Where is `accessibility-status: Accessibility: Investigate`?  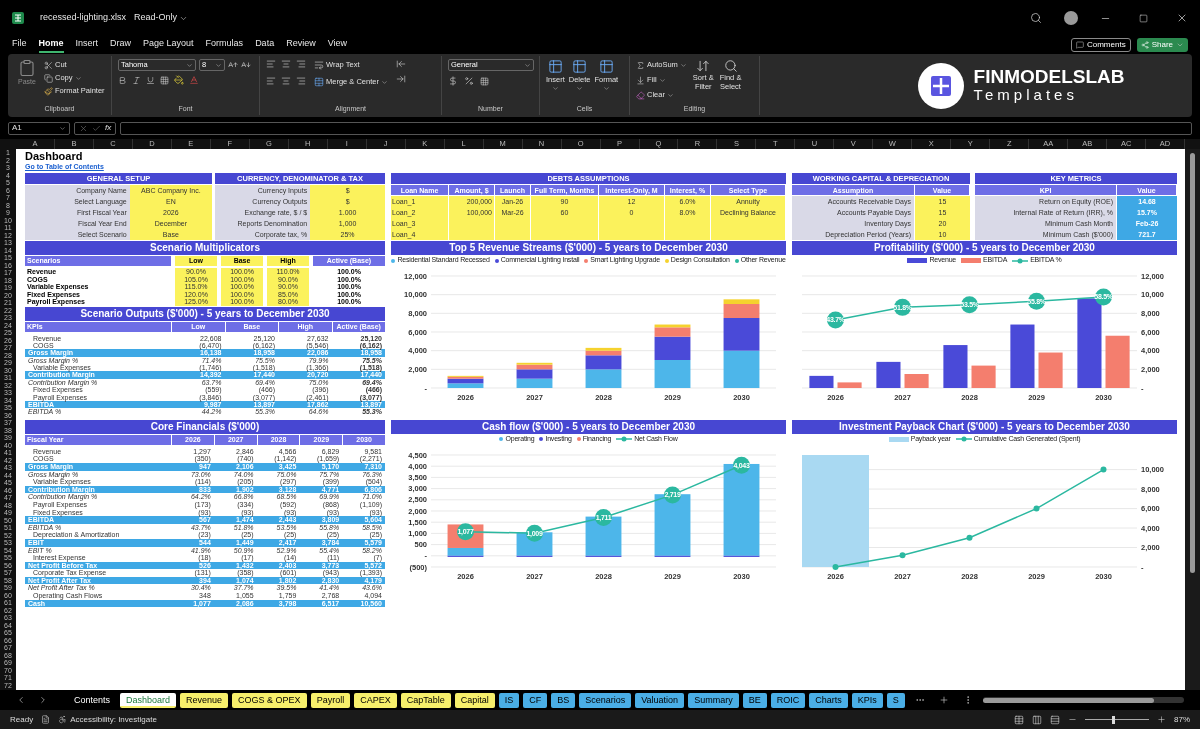 accessibility-status: Accessibility: Investigate is located at coordinates (107, 719).